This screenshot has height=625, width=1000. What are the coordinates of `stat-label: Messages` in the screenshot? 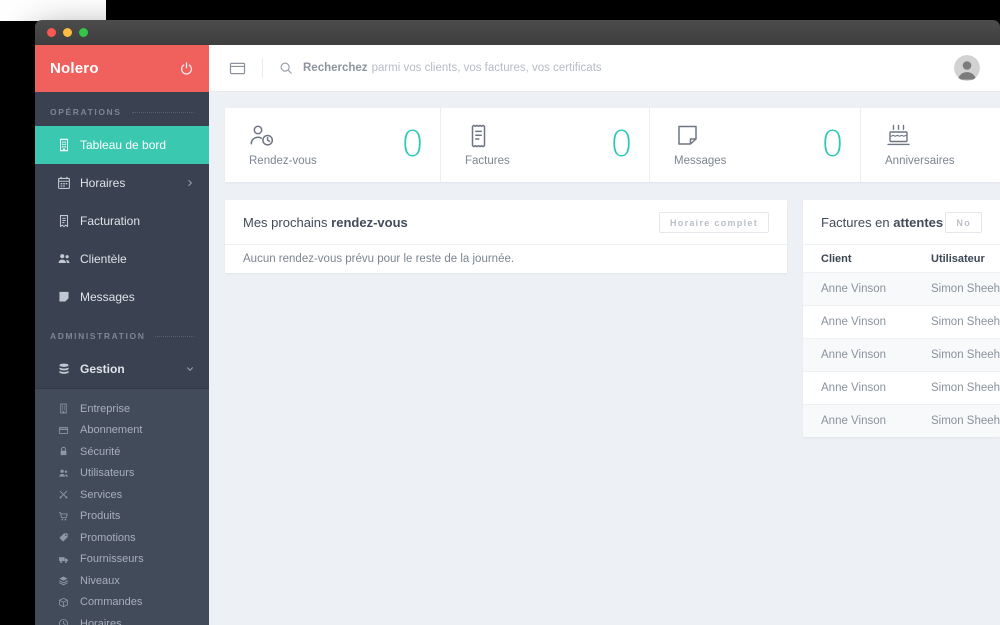 It's located at (700, 161).